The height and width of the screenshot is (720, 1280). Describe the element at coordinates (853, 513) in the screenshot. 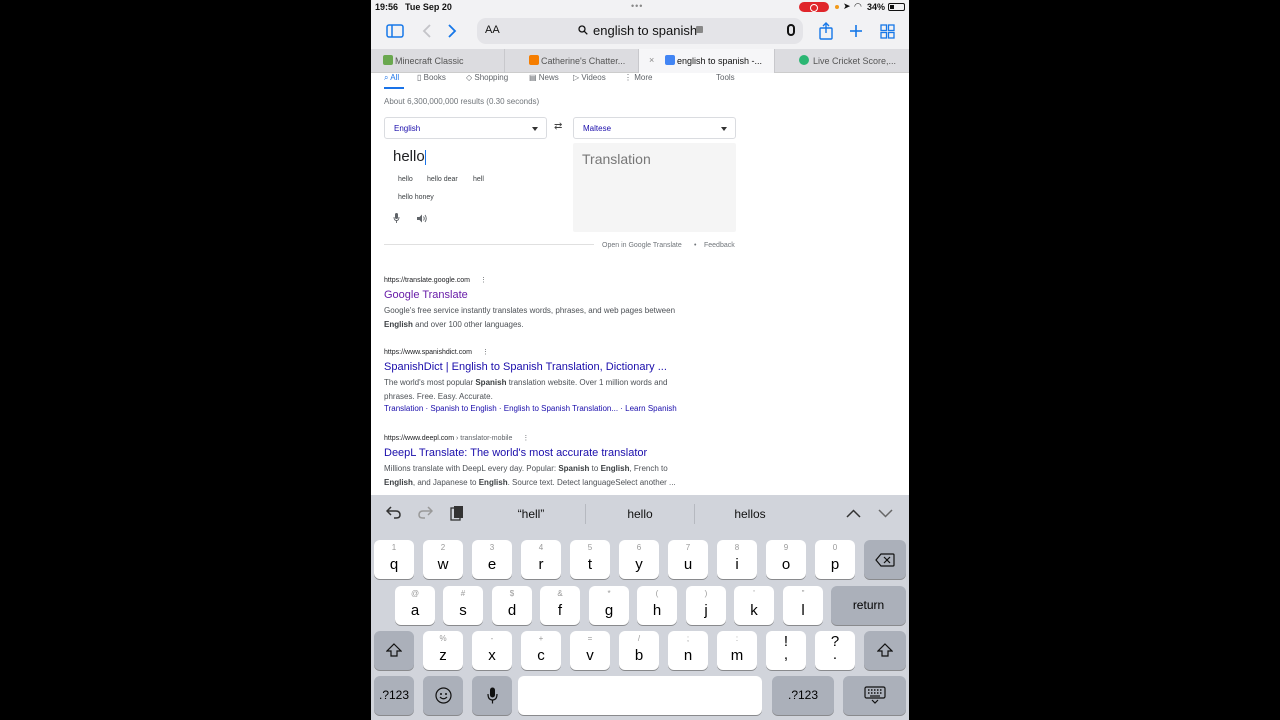

I see `chevron-up-icon` at that location.